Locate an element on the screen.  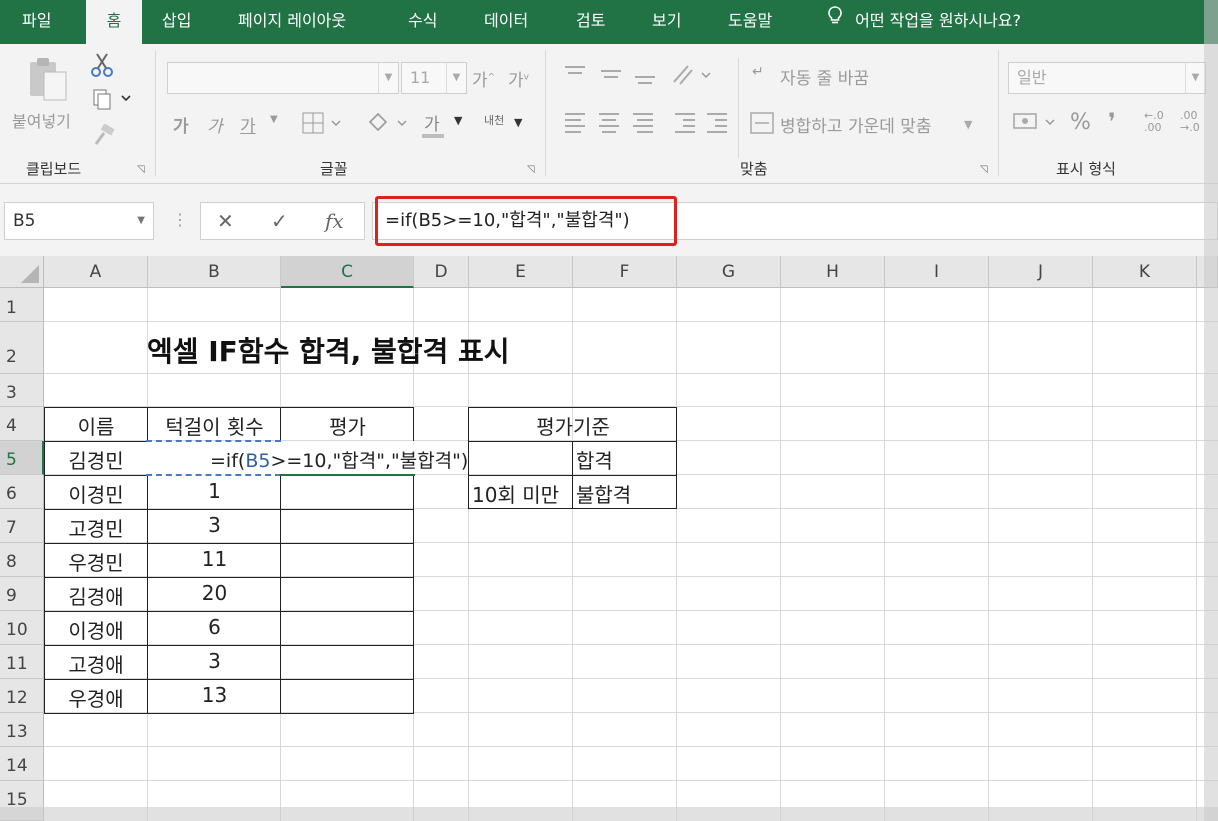
column-header-e: E is located at coordinates (521, 272).